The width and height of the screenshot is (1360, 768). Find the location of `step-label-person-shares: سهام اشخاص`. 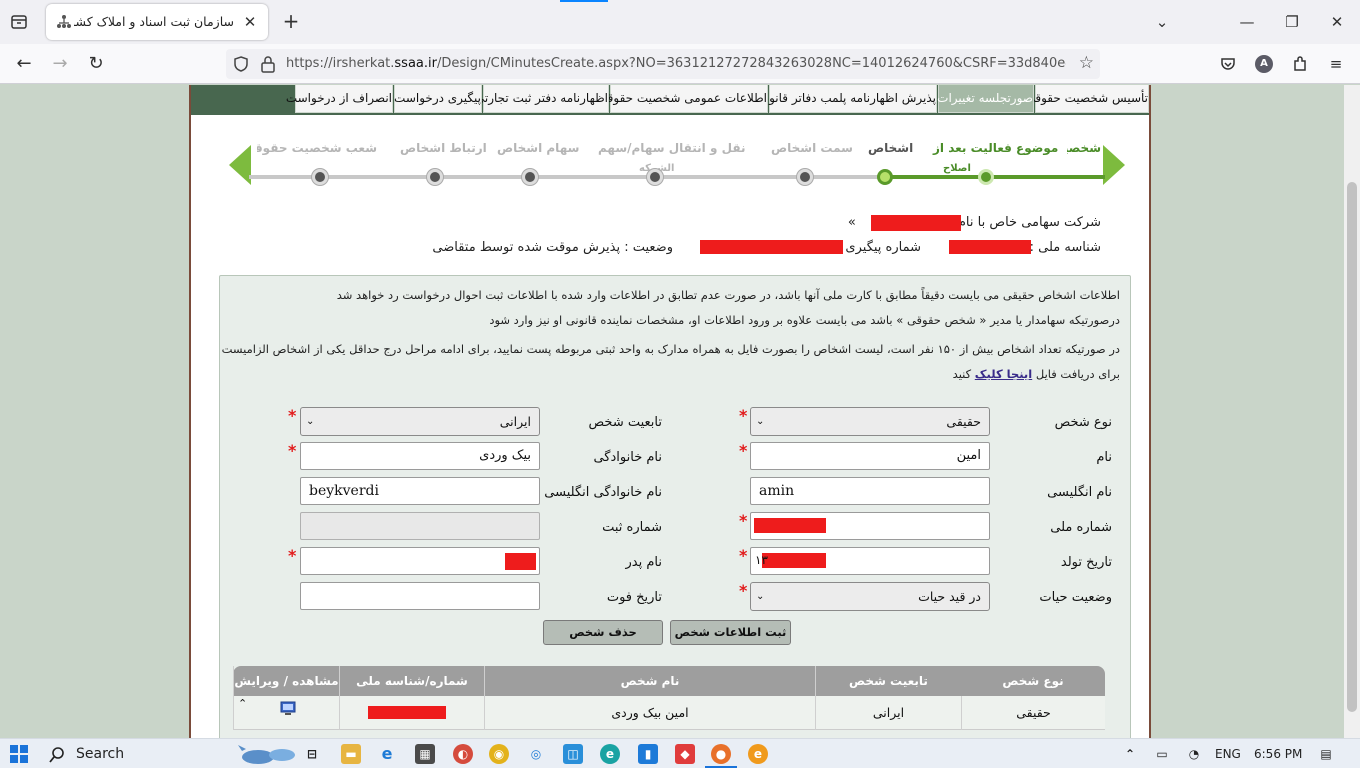

step-label-person-shares: سهام اشخاص is located at coordinates (538, 148).